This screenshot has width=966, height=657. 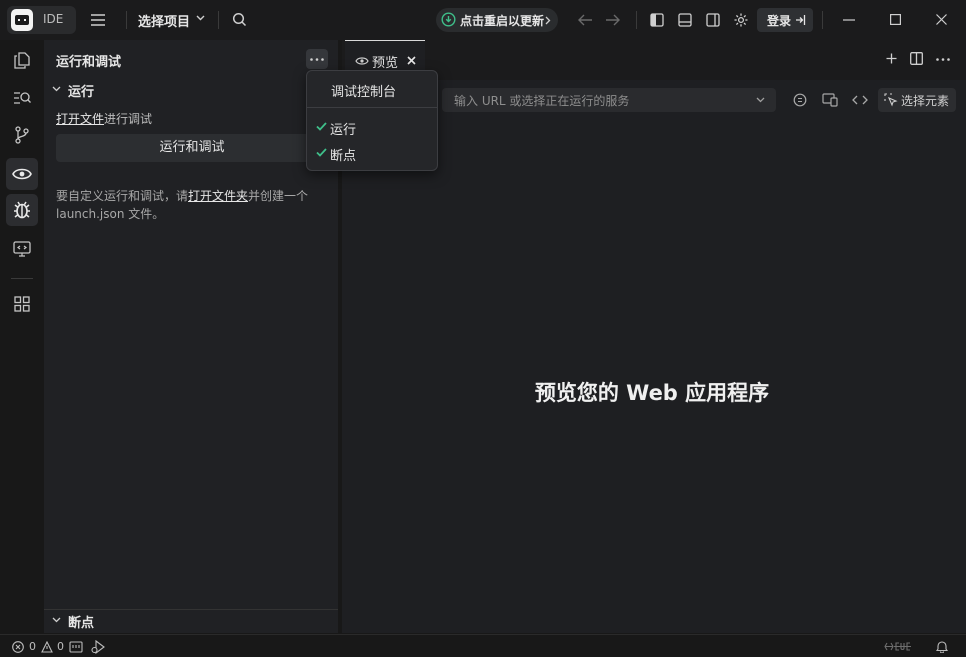 What do you see at coordinates (22, 135) in the screenshot?
I see `source-control-icon` at bounding box center [22, 135].